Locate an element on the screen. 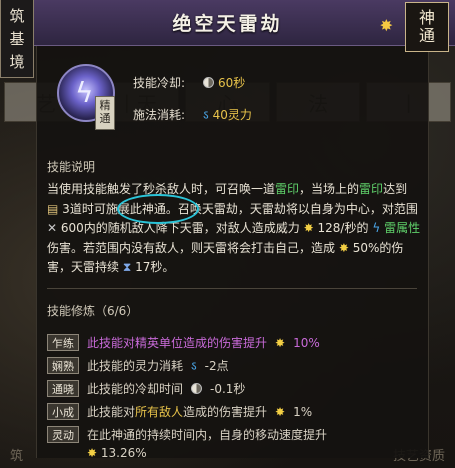 Image resolution: width=455 pixels, height=468 pixels. cost-value: 40灵力 is located at coordinates (232, 115).